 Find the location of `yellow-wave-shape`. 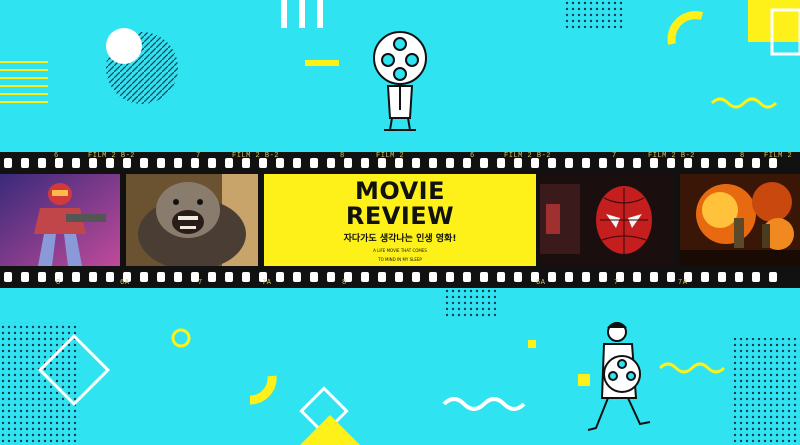

yellow-wave-shape is located at coordinates (744, 103).